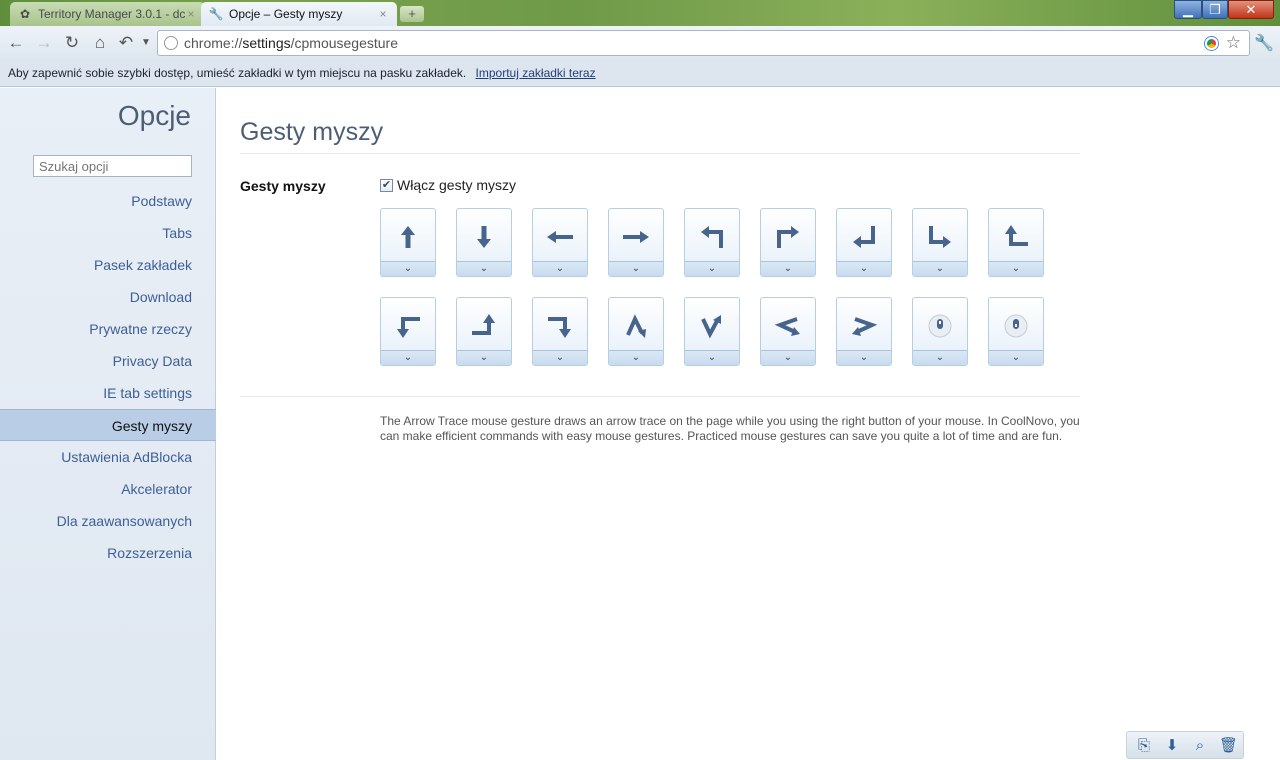  Describe the element at coordinates (636, 237) in the screenshot. I see `arrow-right-icon` at that location.